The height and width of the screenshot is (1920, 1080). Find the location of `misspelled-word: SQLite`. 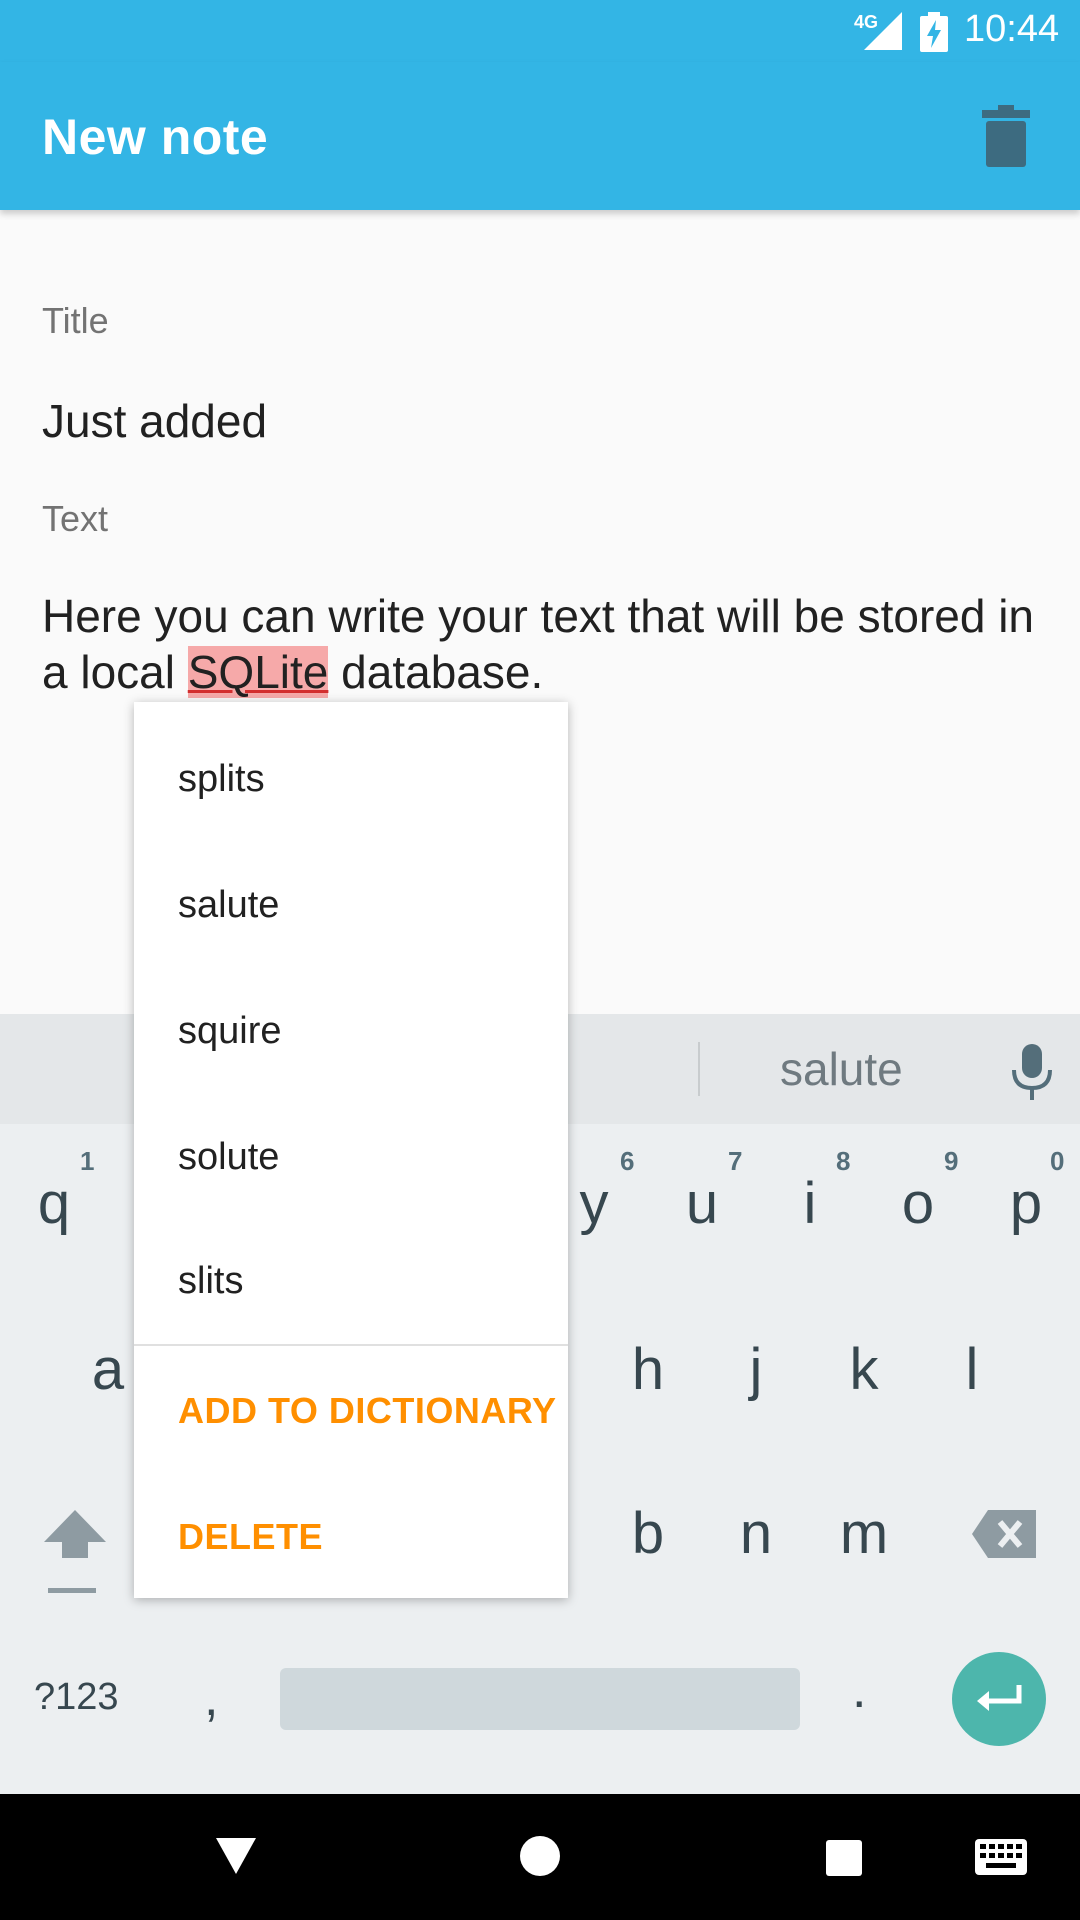

misspelled-word: SQLite is located at coordinates (258, 672).